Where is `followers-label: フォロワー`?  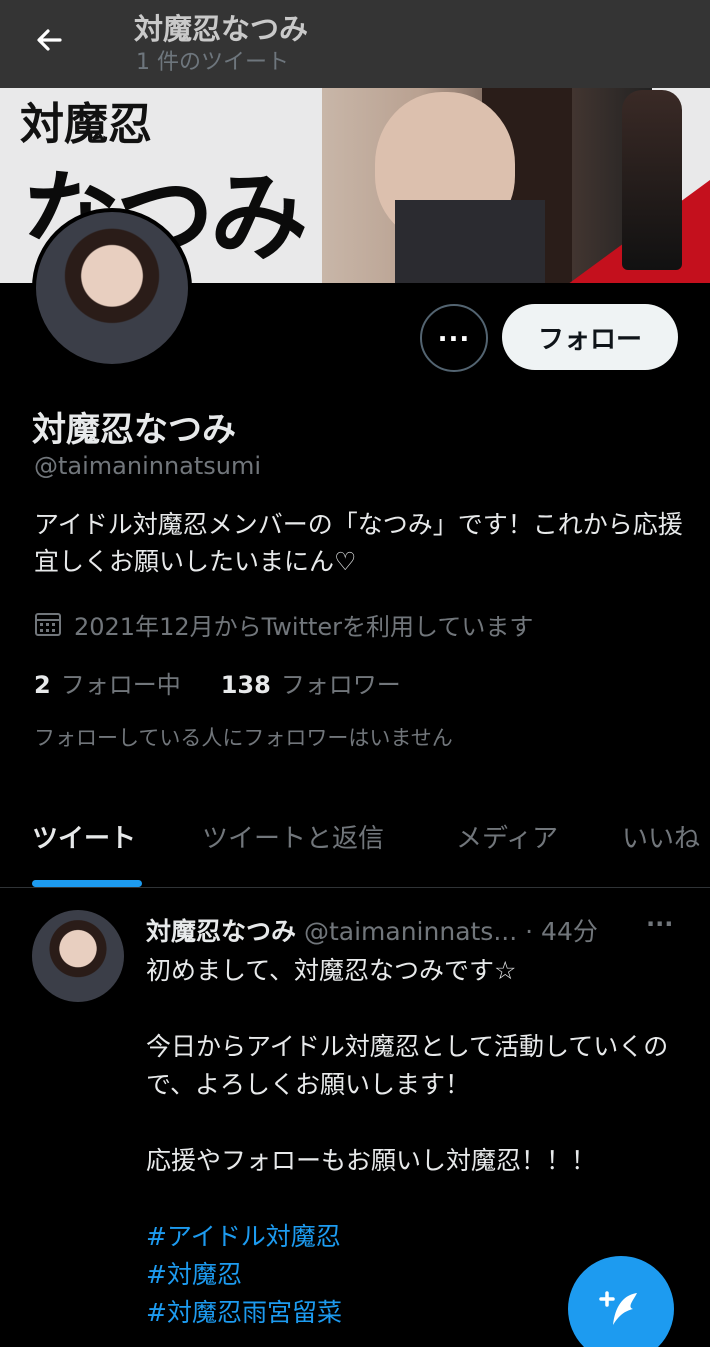 followers-label: フォロワー is located at coordinates (340, 685).